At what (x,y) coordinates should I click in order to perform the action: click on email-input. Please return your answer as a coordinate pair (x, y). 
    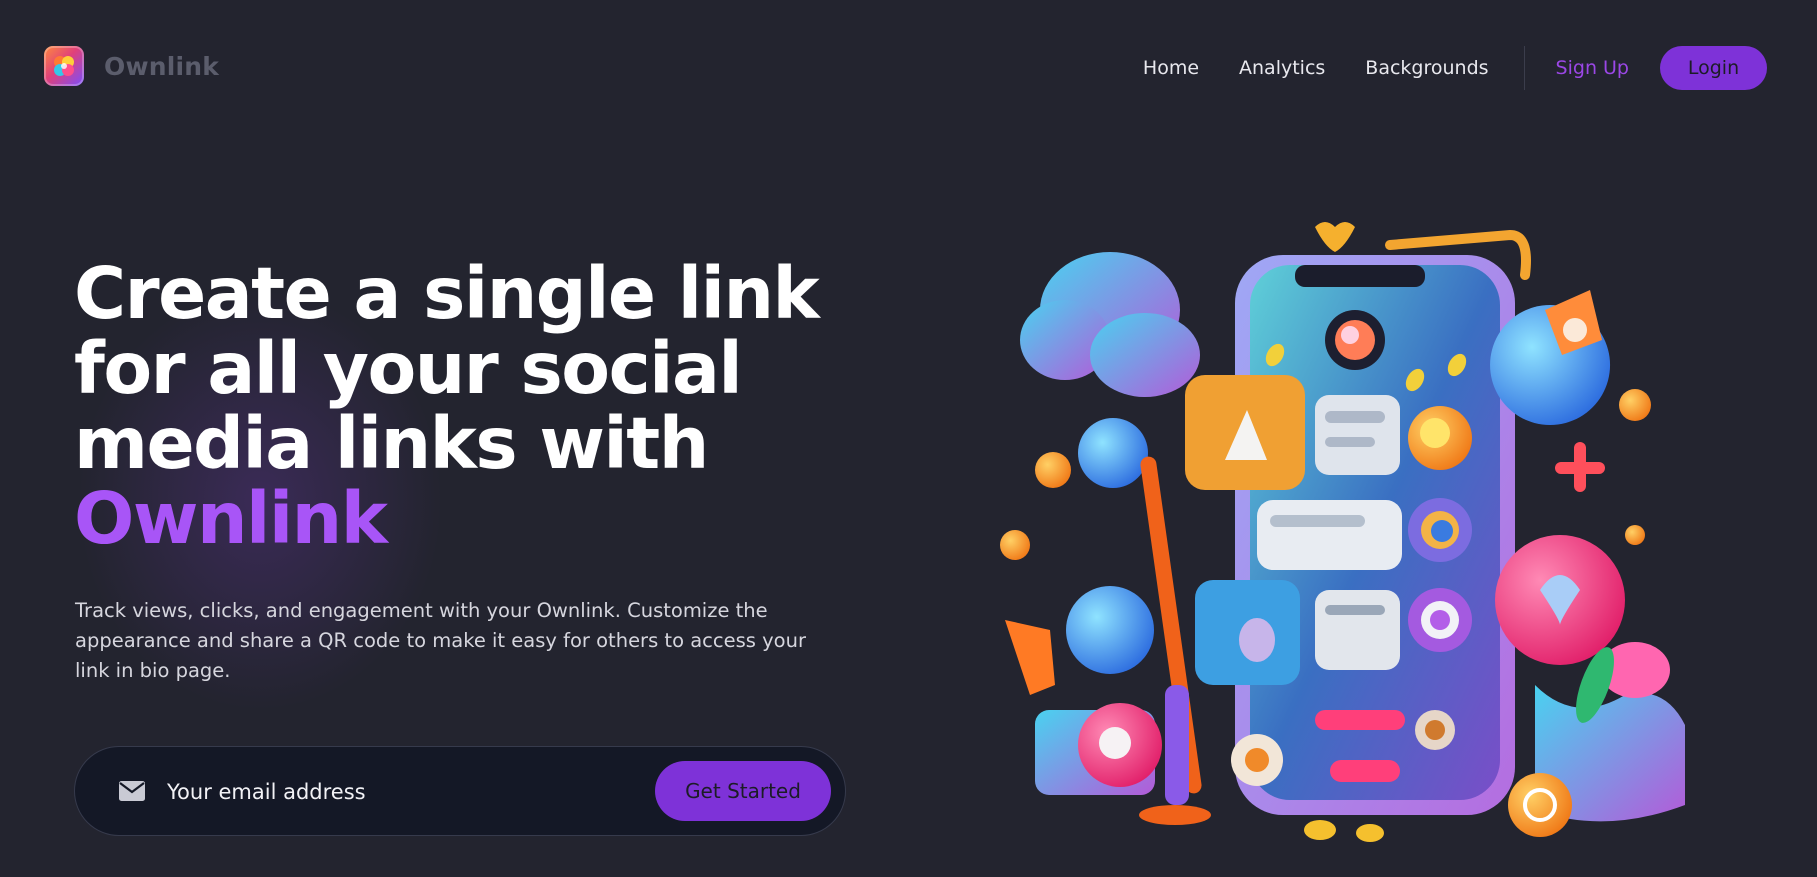
    Looking at the image, I should click on (397, 792).